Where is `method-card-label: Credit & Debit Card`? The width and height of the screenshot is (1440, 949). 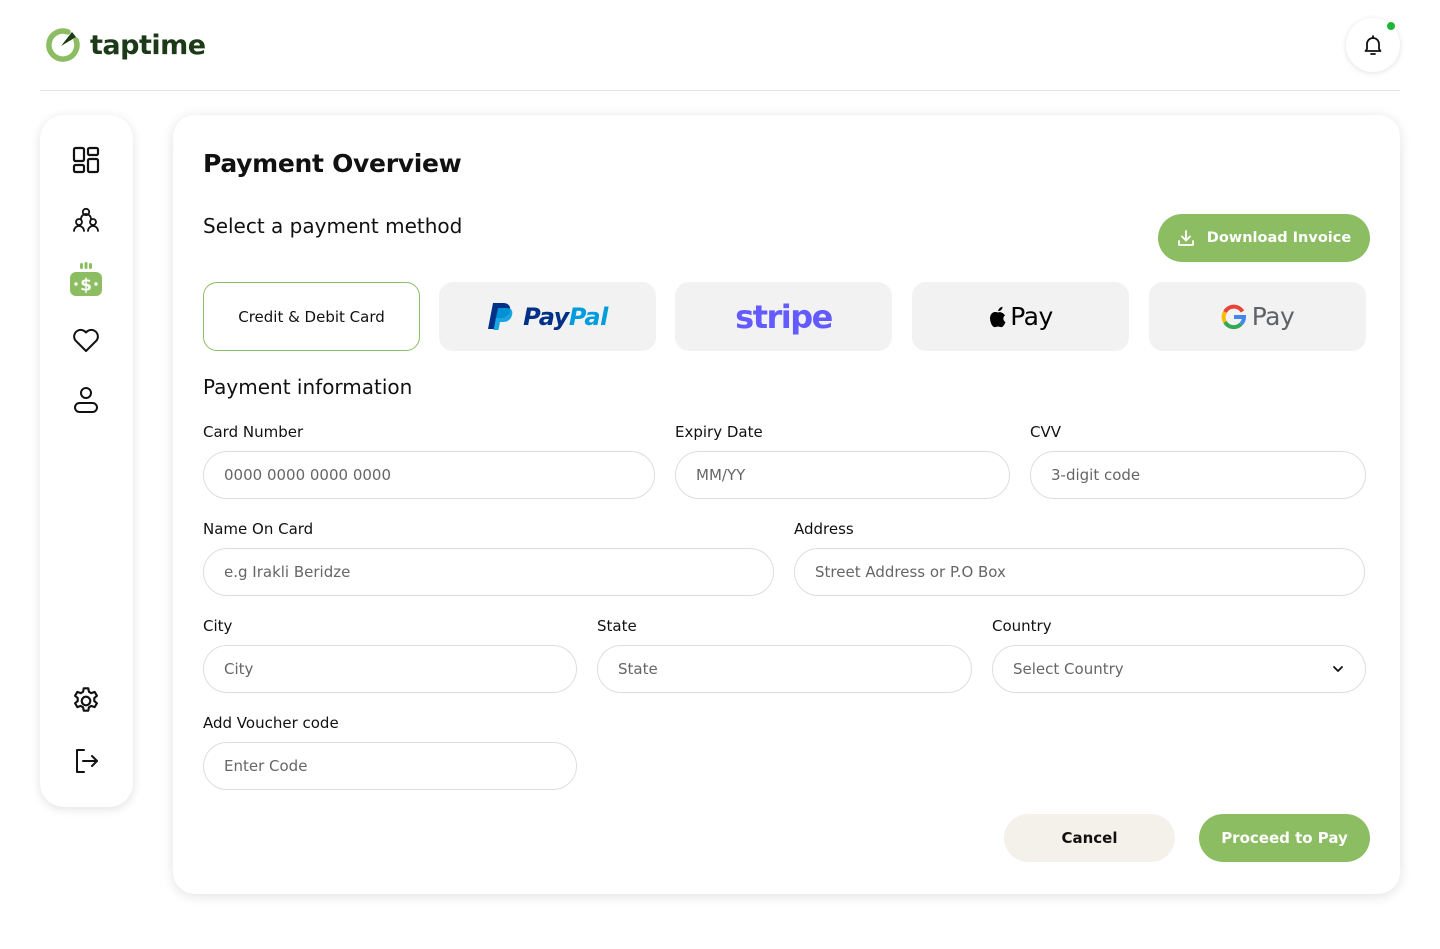 method-card-label: Credit & Debit Card is located at coordinates (311, 316).